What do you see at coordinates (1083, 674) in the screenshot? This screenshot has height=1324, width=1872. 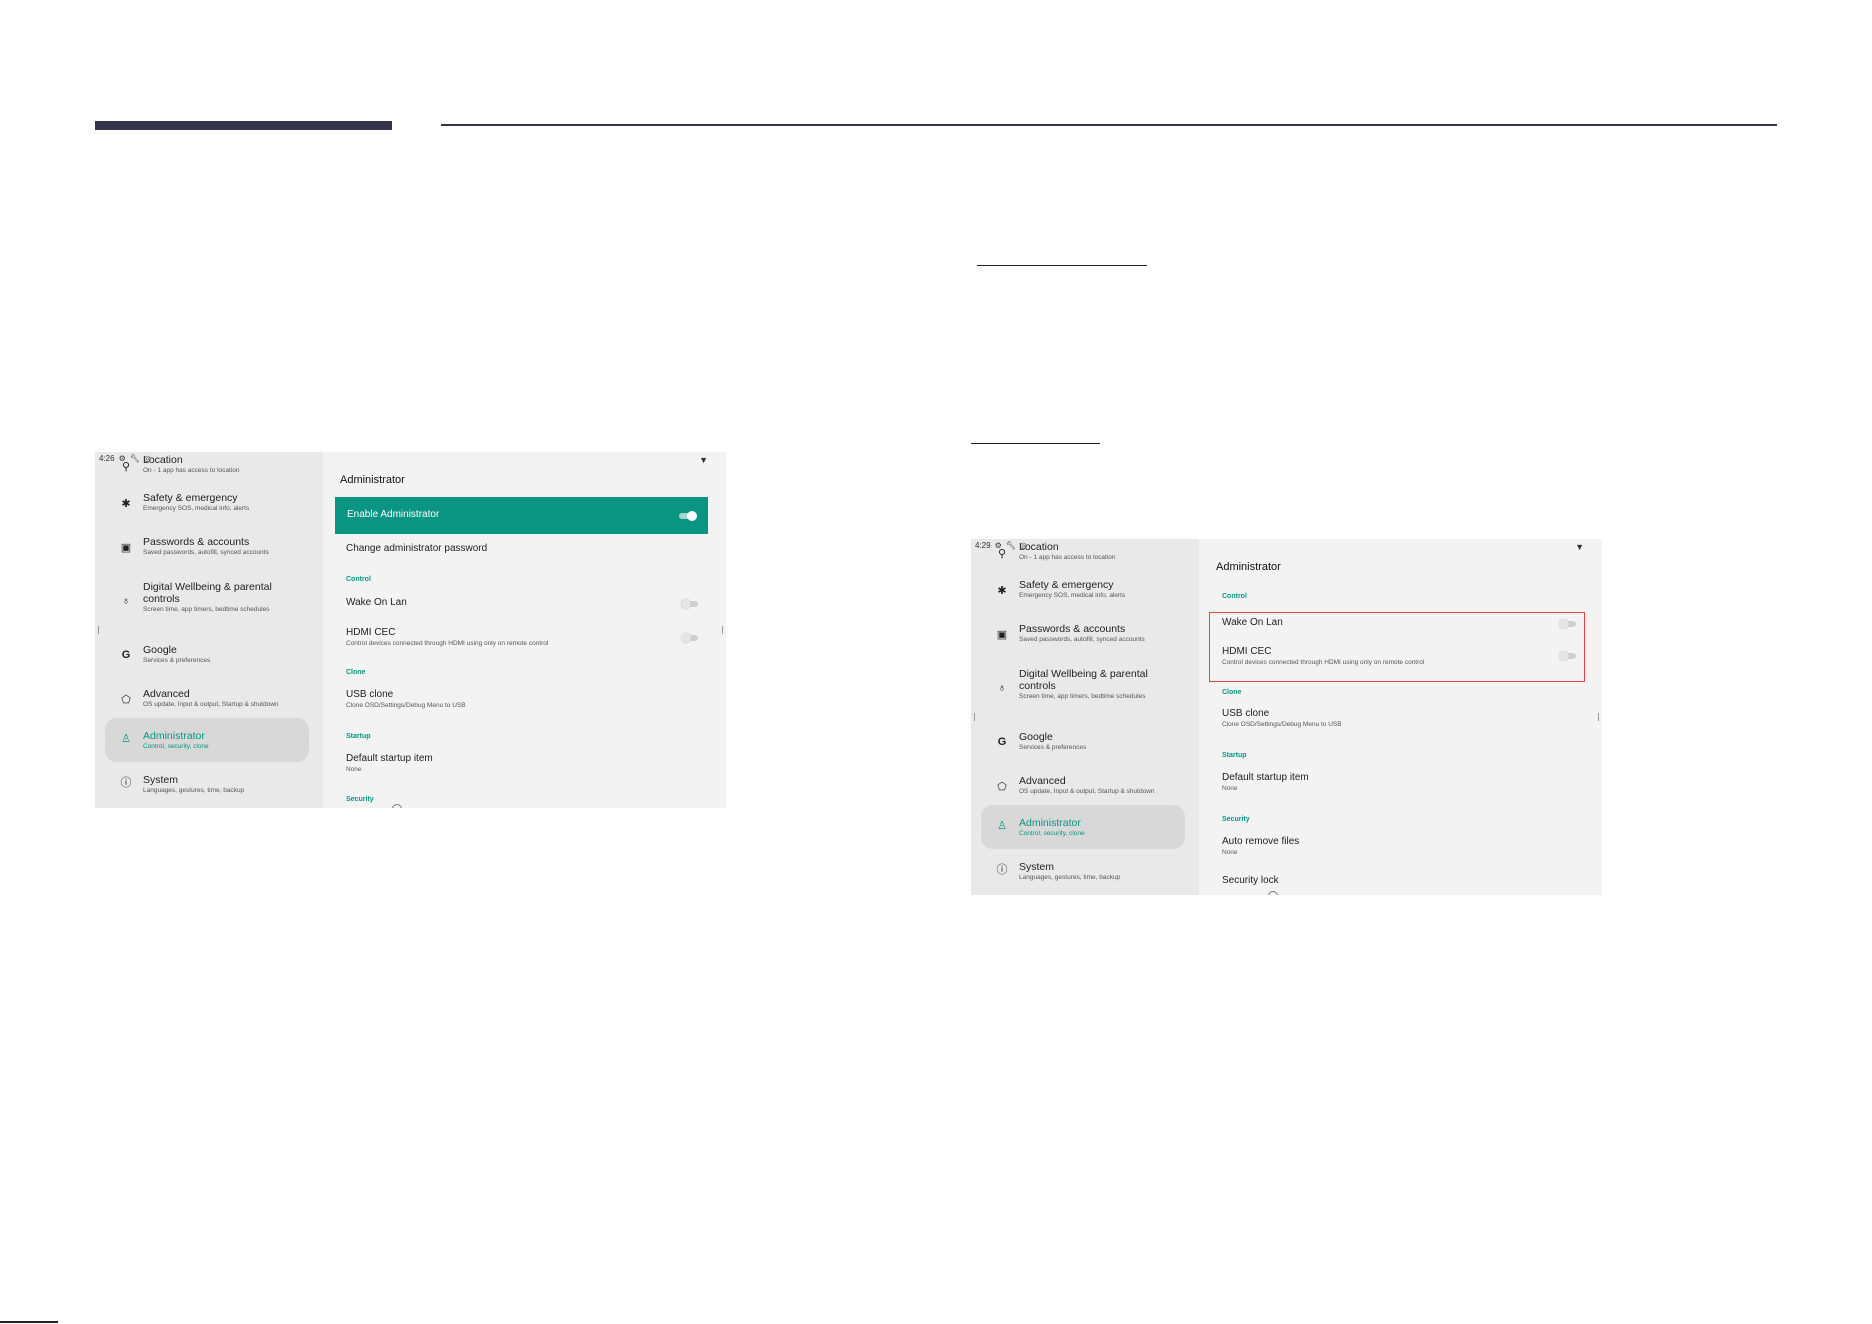 I see `sidebar-item-title: Digital Wellbeing & parental` at bounding box center [1083, 674].